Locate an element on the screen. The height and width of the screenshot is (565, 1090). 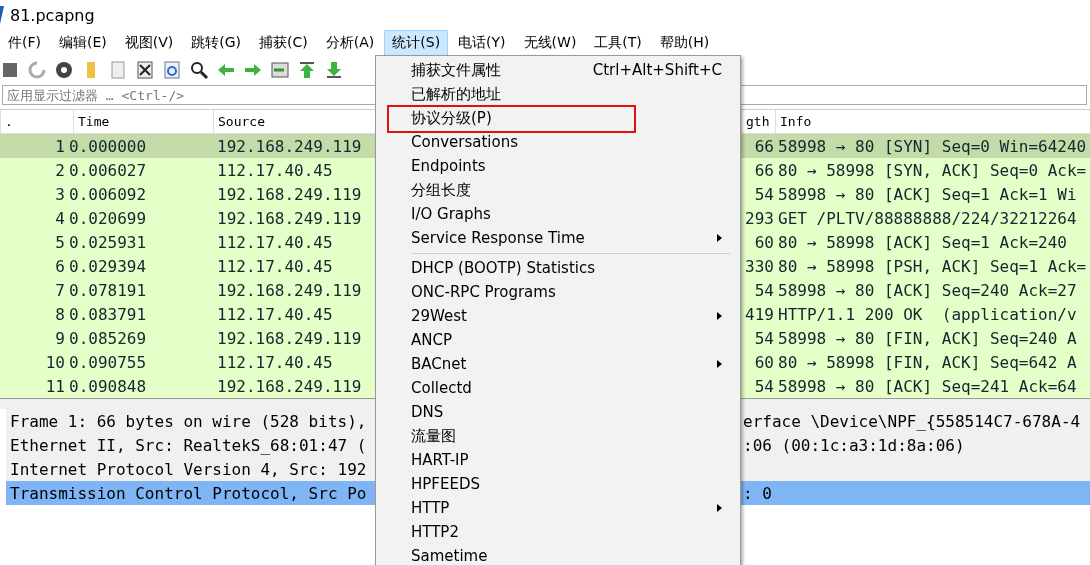
table-cell-text: 330 is located at coordinates (759, 266).